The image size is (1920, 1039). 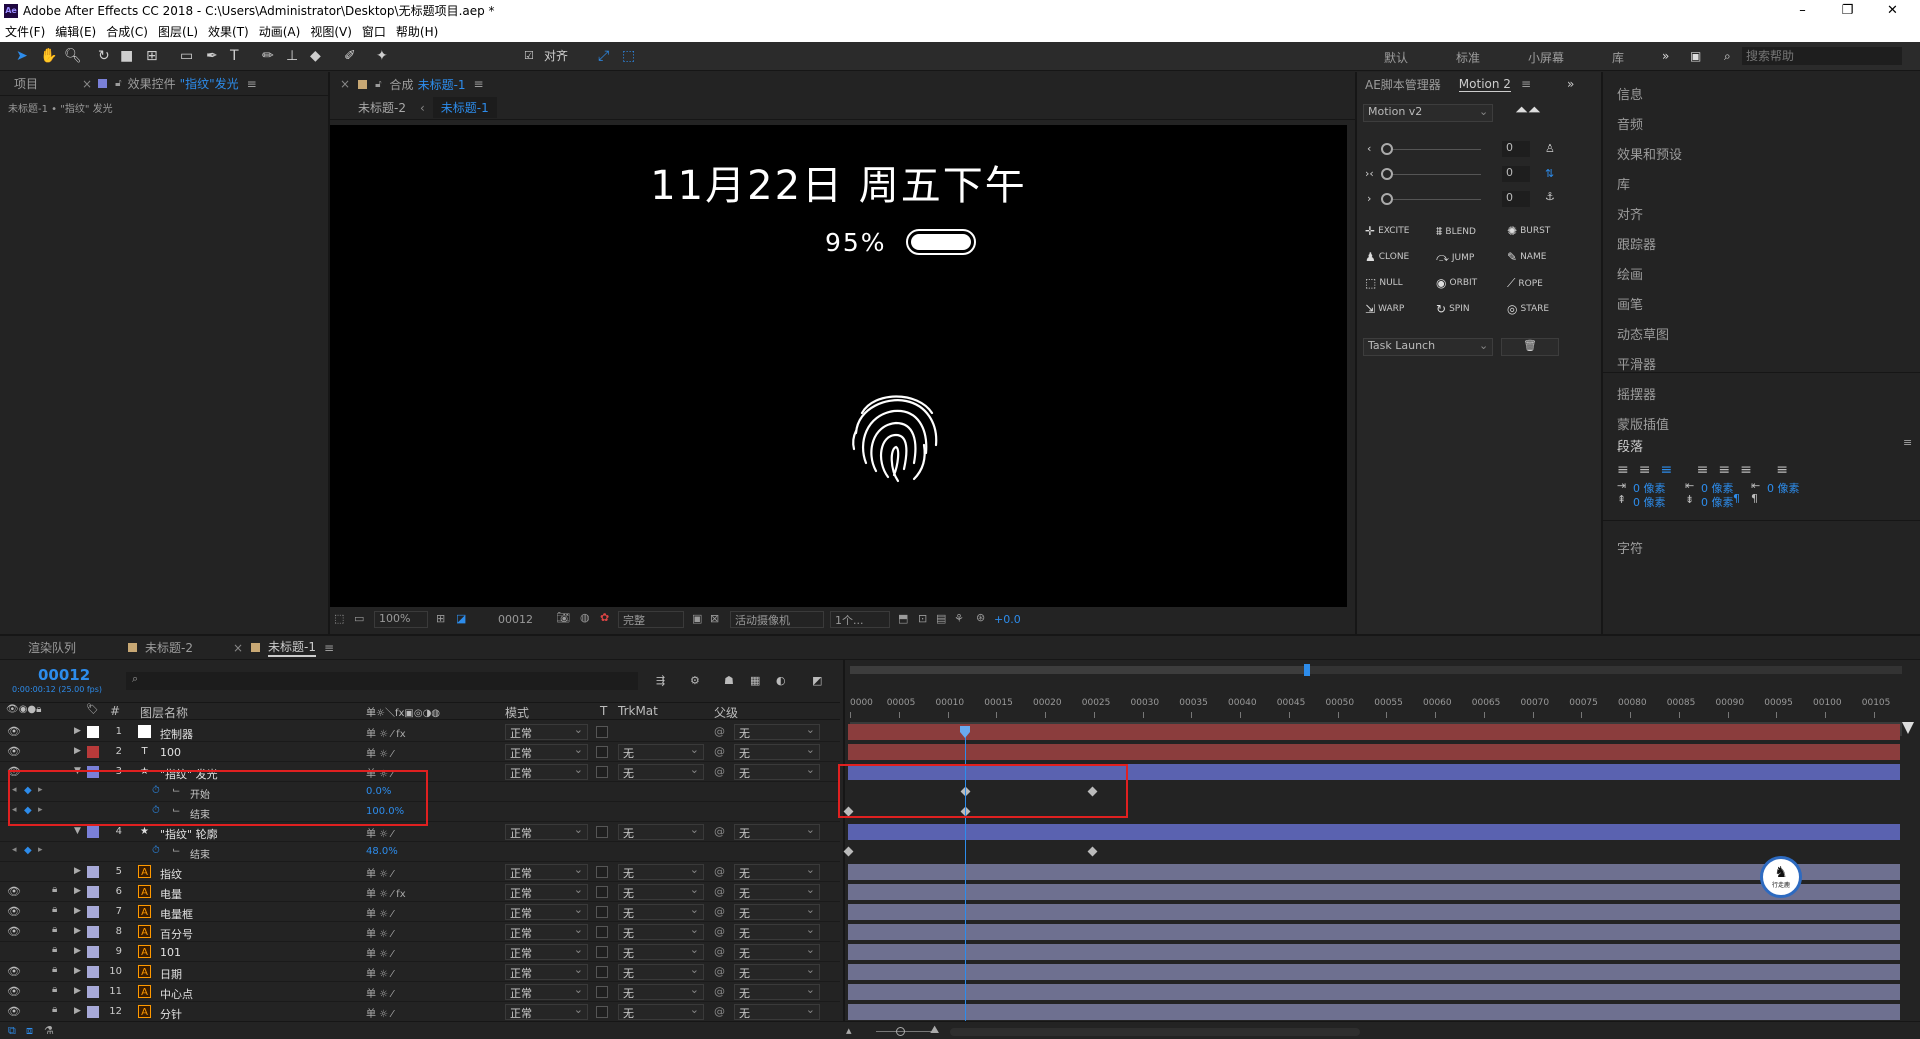 What do you see at coordinates (941, 618) in the screenshot?
I see `timeline-icon: ▤` at bounding box center [941, 618].